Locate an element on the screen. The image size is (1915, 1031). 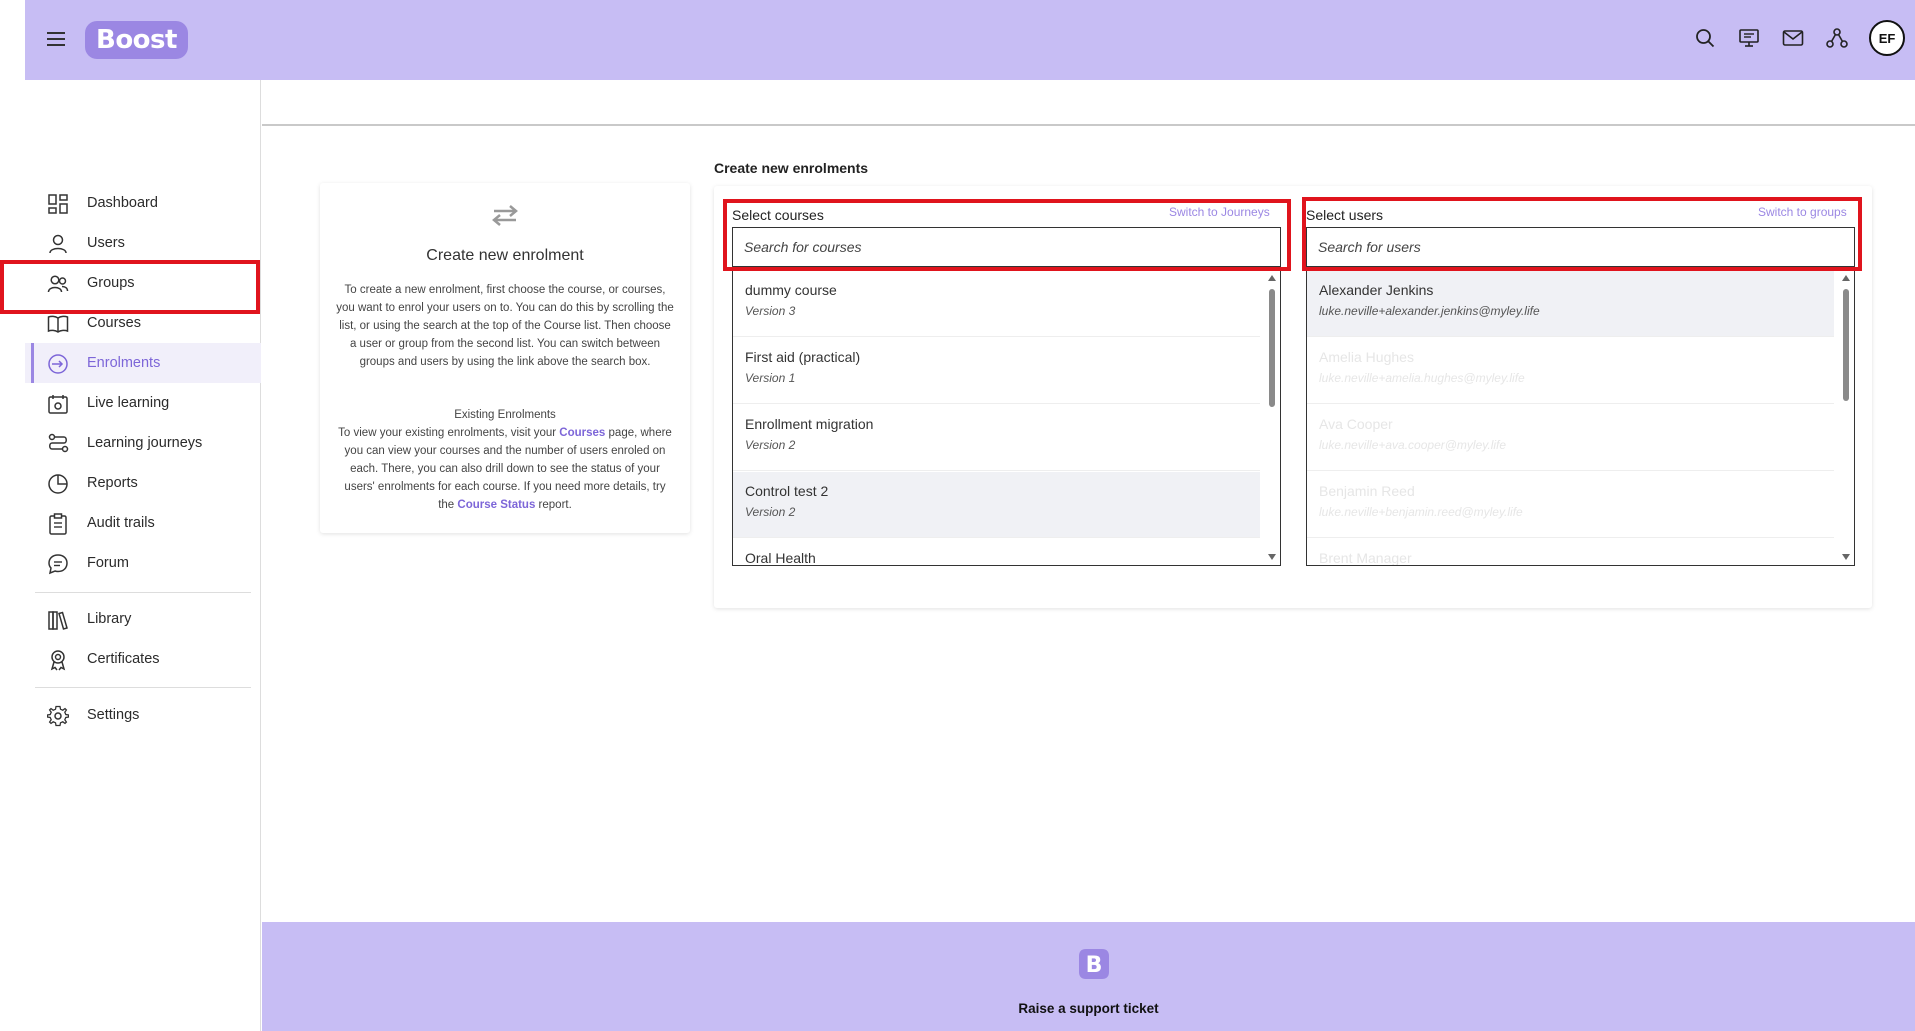
list-item: Enrollment migration Version 2 is located at coordinates (996, 438).